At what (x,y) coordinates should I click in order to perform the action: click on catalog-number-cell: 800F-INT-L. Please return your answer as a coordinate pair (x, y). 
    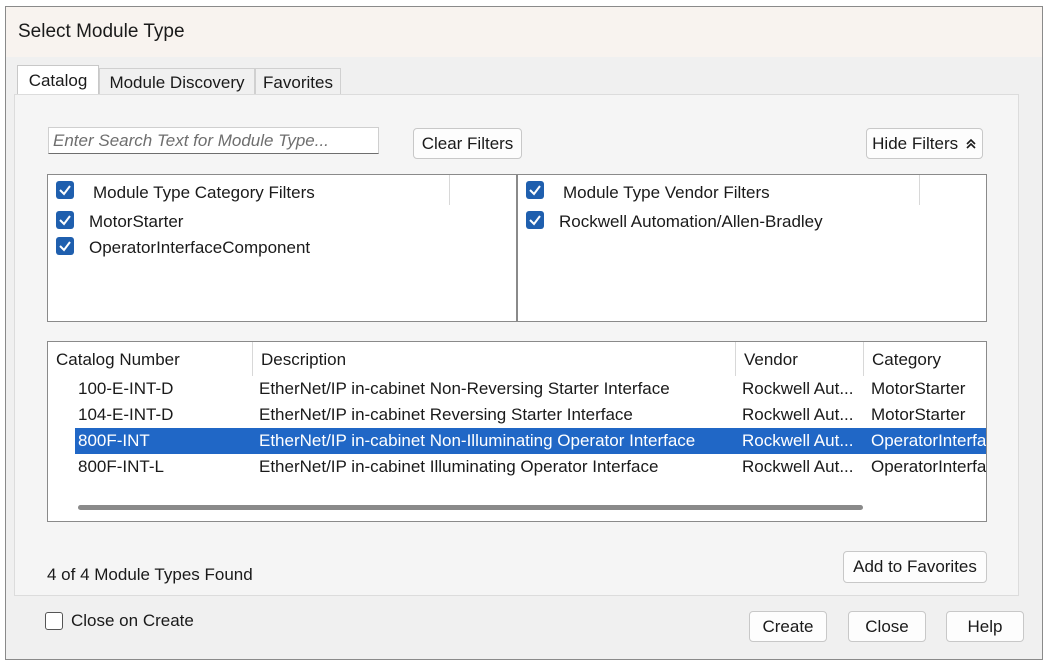
    Looking at the image, I should click on (121, 466).